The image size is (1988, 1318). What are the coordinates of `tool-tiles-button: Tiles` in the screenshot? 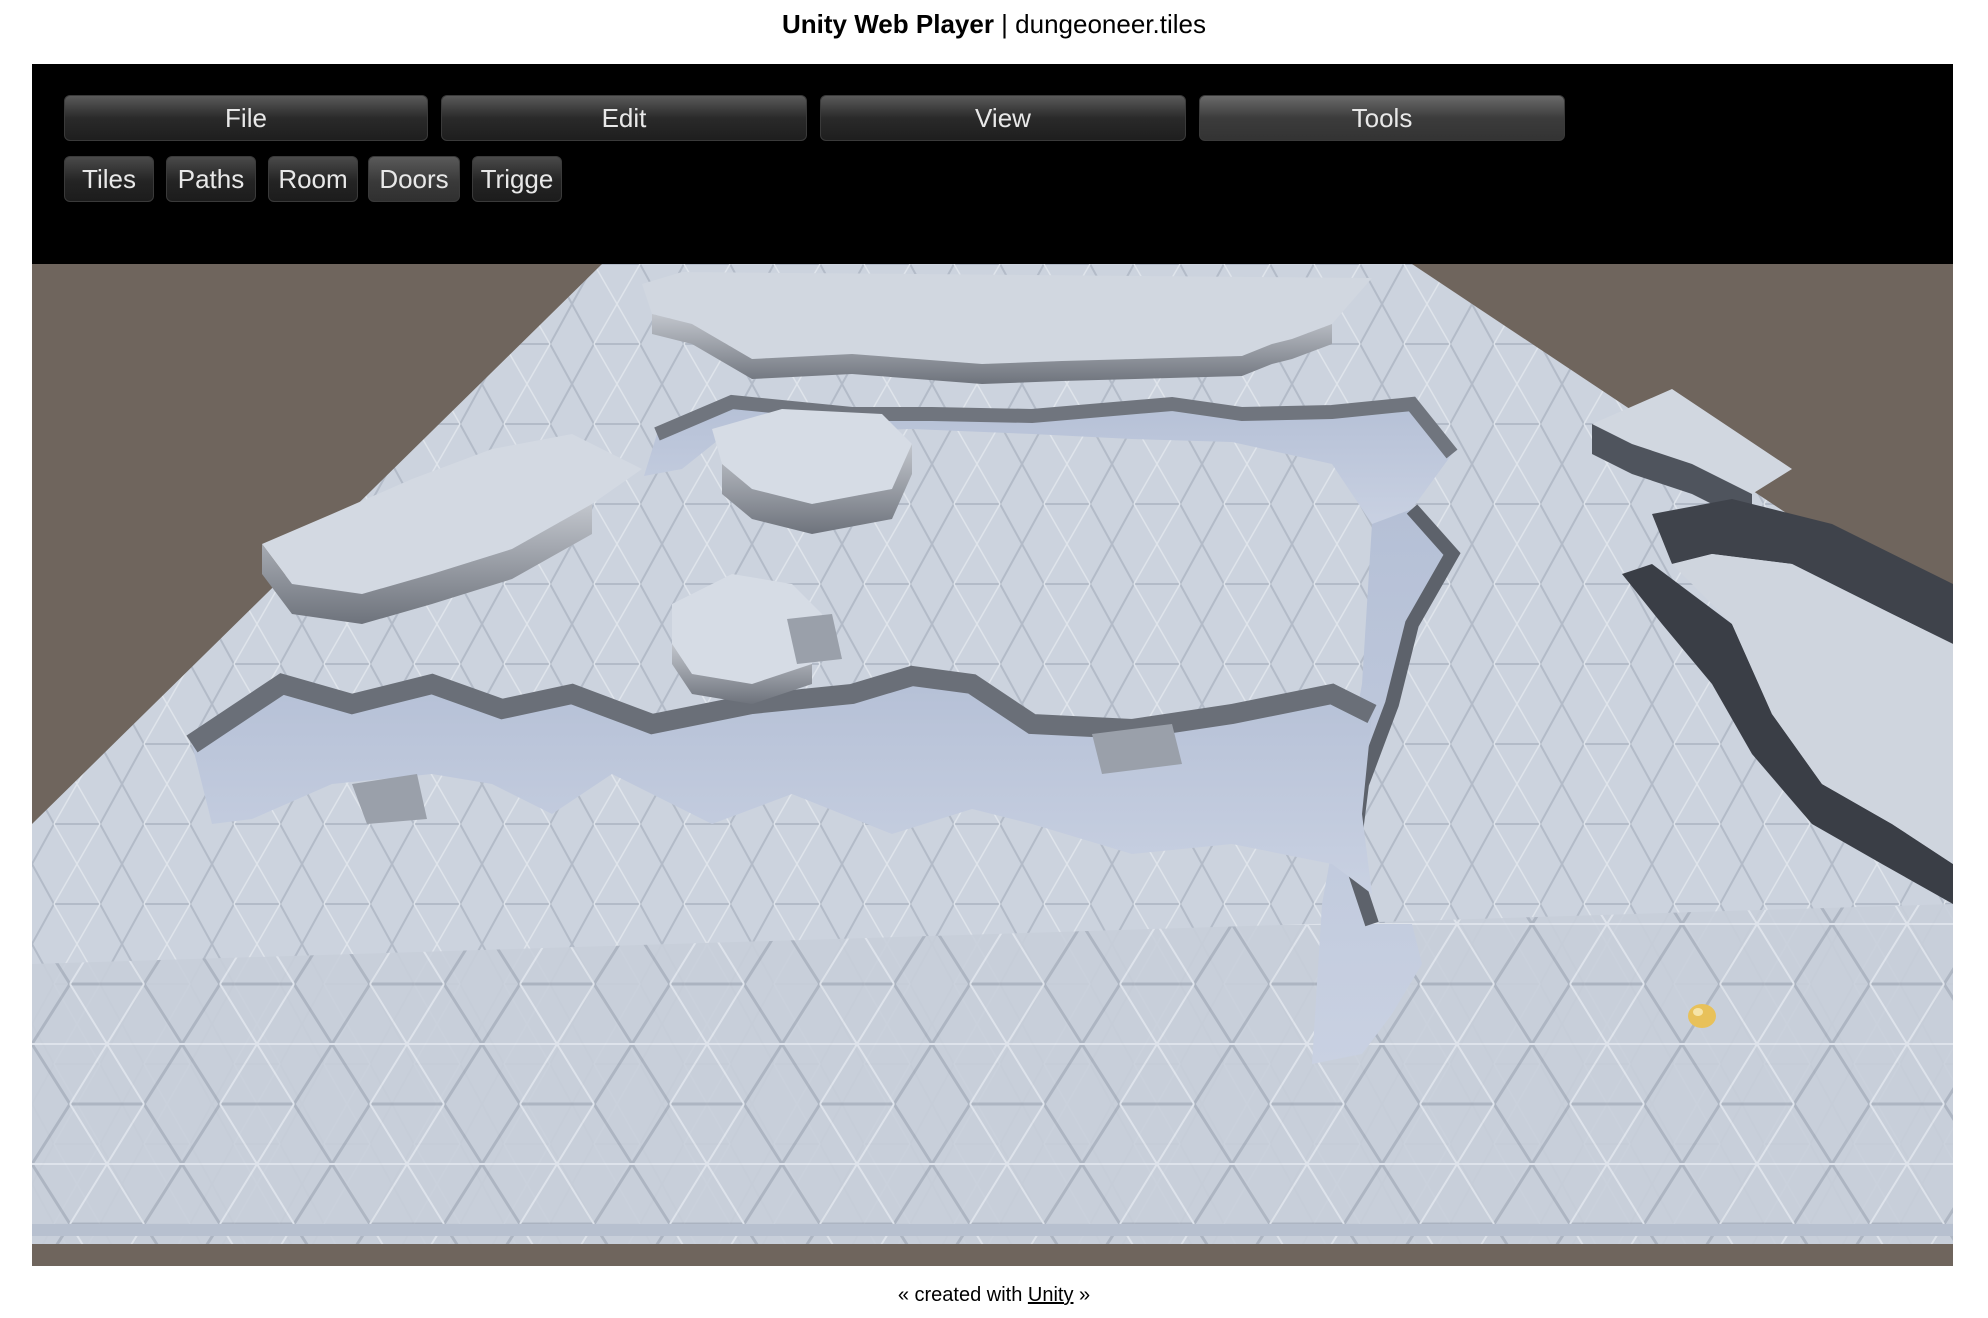 It's located at (109, 179).